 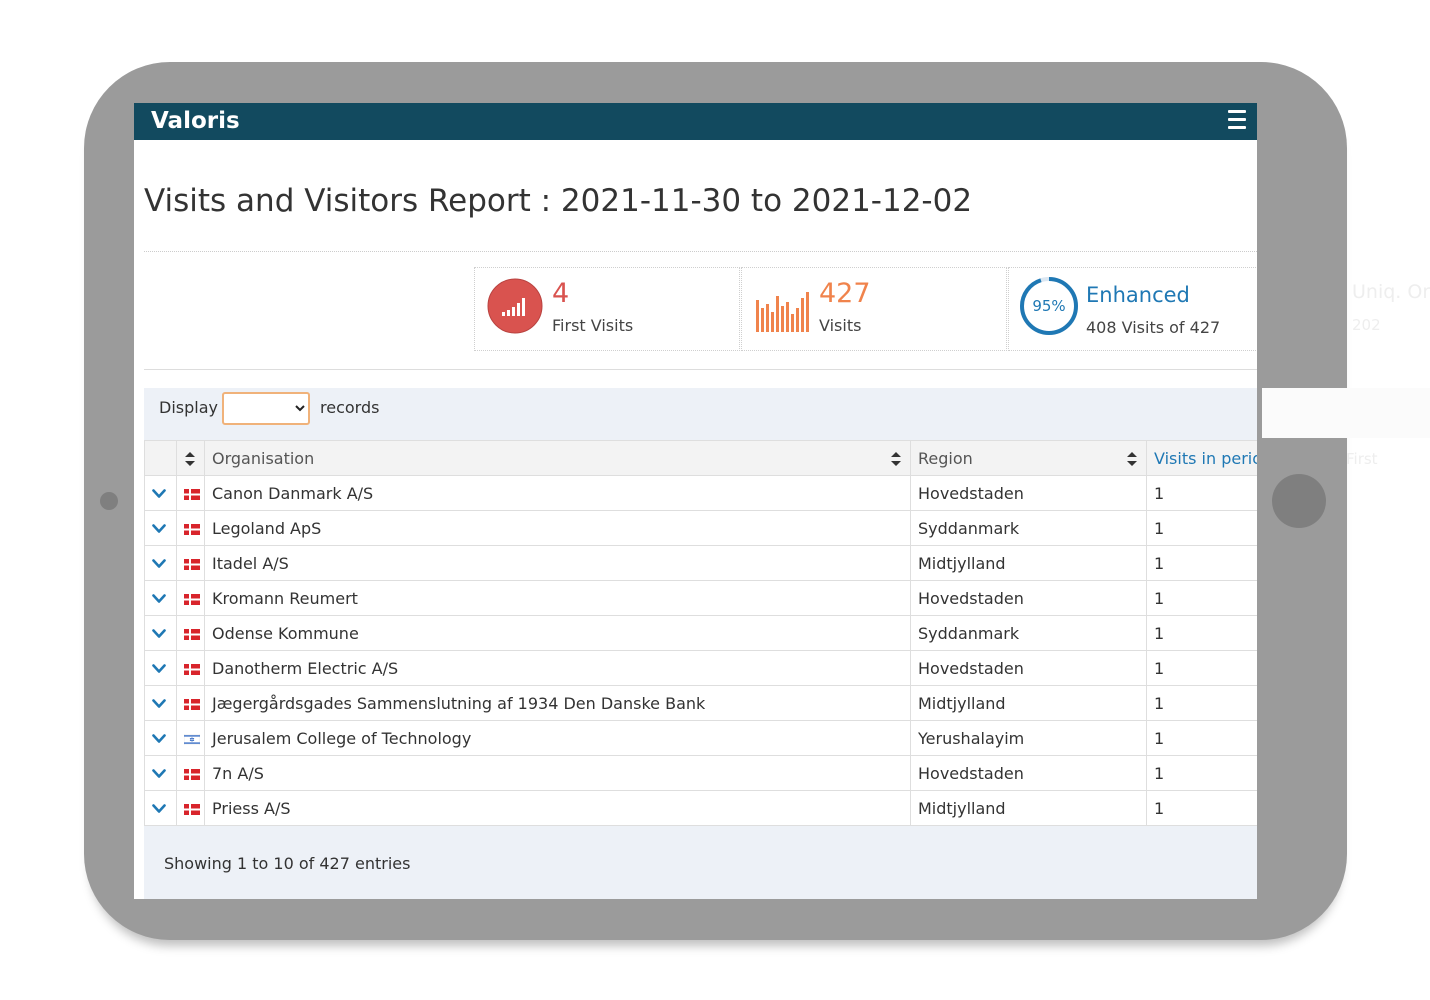 What do you see at coordinates (266, 408) in the screenshot?
I see `page-length-select: 10` at bounding box center [266, 408].